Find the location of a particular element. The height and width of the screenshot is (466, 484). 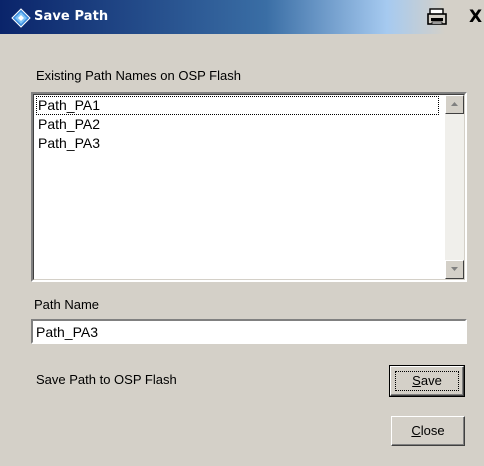

existing-paths-list: Path_PA1 Path_PA2 Path_PA3 is located at coordinates (237, 124).